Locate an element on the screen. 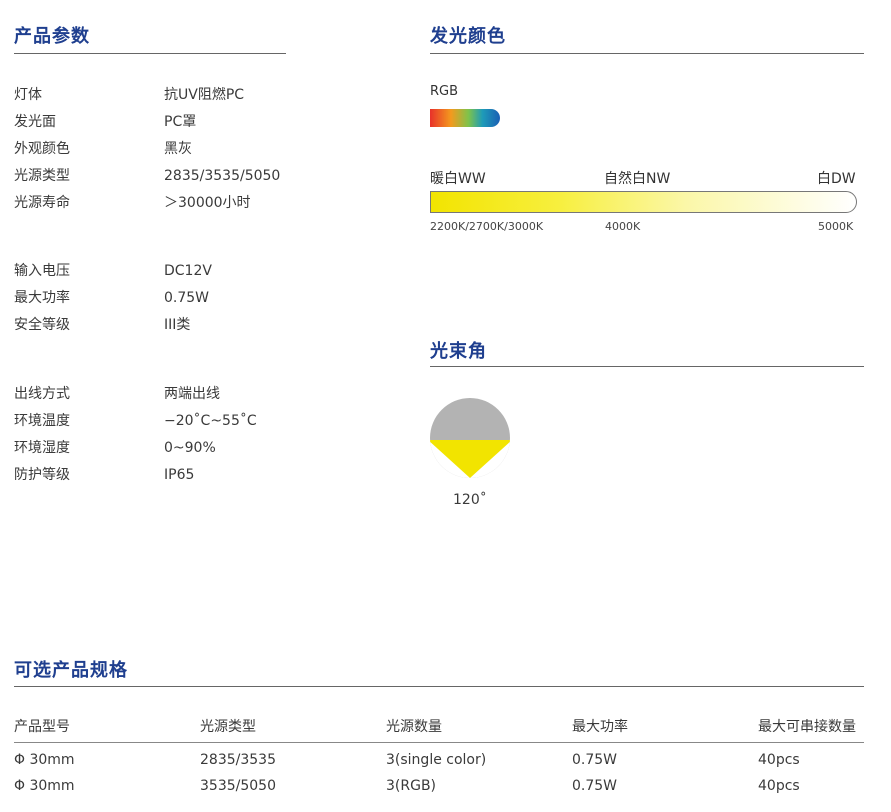  header-max-power: 最大功率 is located at coordinates (600, 727).